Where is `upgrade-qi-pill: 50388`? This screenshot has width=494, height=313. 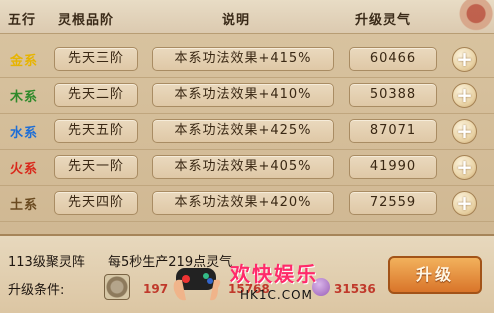 upgrade-qi-pill: 50388 is located at coordinates (393, 95).